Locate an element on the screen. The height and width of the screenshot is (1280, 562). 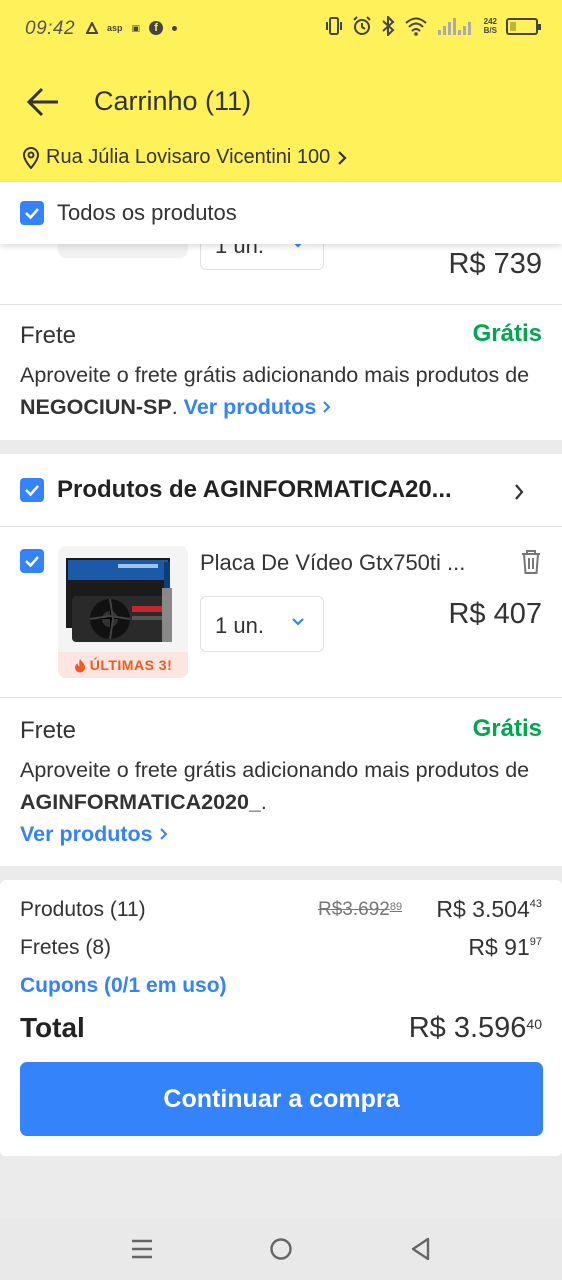
app-mini-label: asp is located at coordinates (115, 28).